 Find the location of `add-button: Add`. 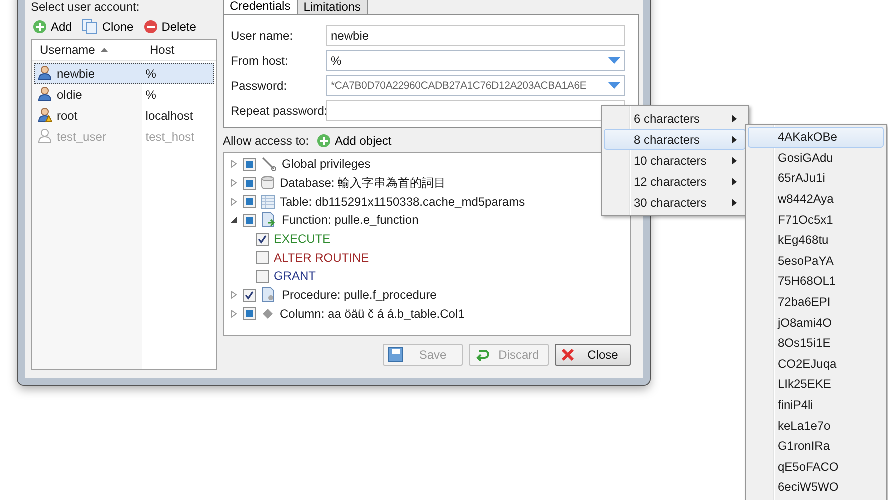

add-button: Add is located at coordinates (52, 27).